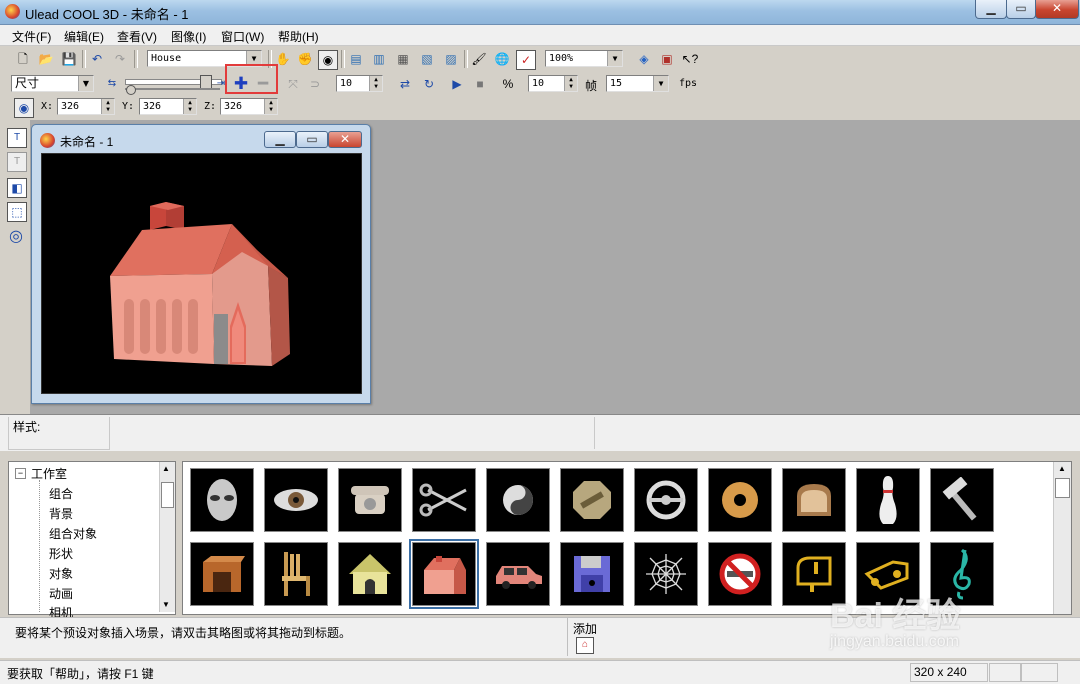  What do you see at coordinates (345, 139) in the screenshot?
I see `doc-close-button: ✕` at bounding box center [345, 139].